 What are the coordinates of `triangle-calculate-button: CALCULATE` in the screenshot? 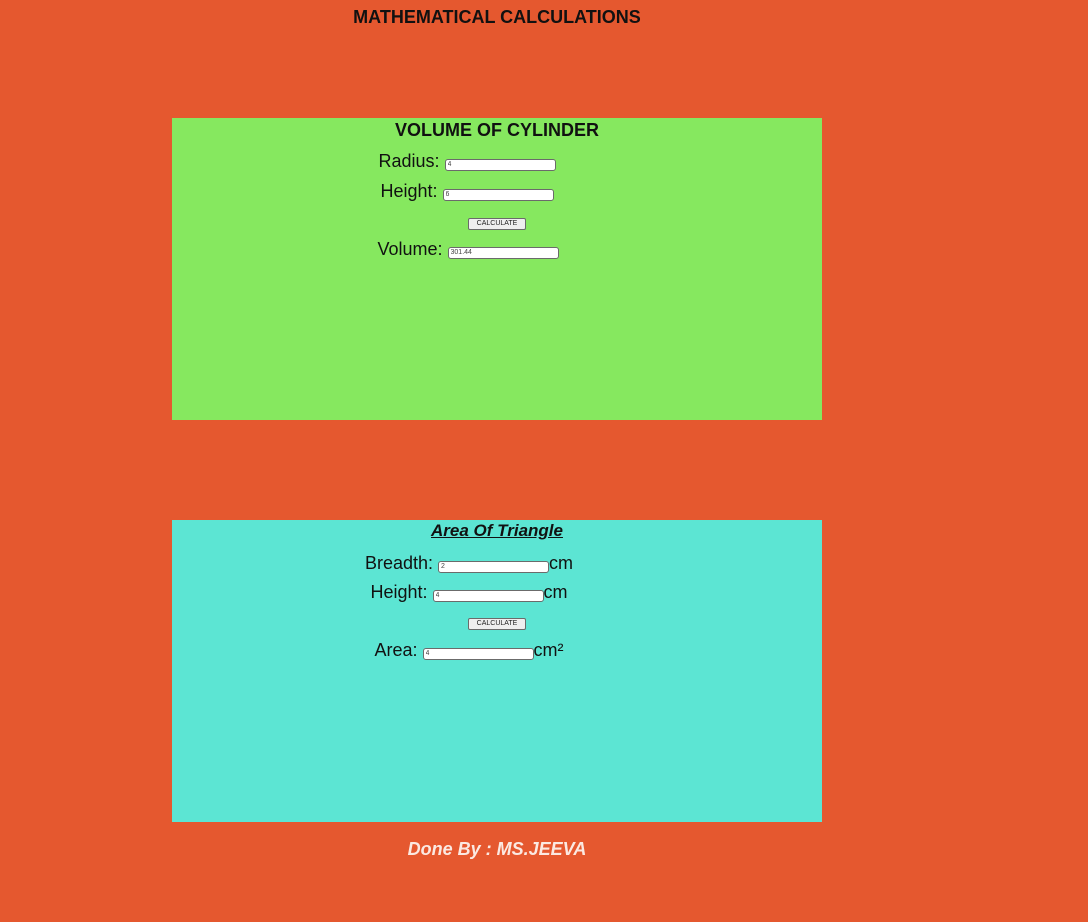 It's located at (497, 624).